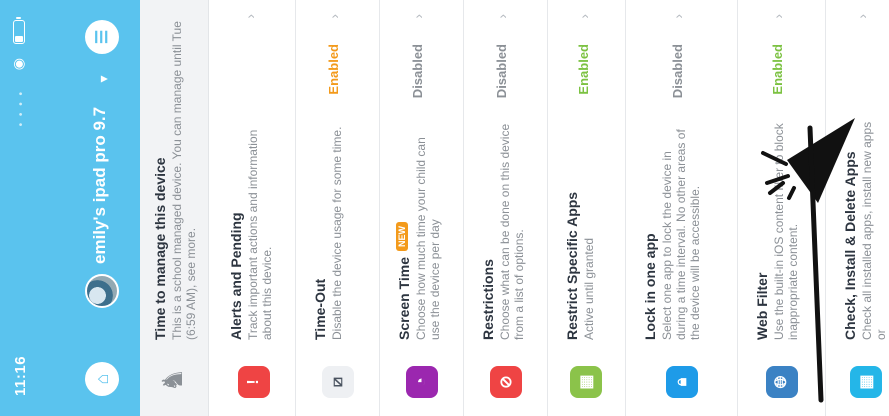 The height and width of the screenshot is (416, 889). Describe the element at coordinates (172, 380) in the screenshot. I see `family-icon: ♞` at that location.